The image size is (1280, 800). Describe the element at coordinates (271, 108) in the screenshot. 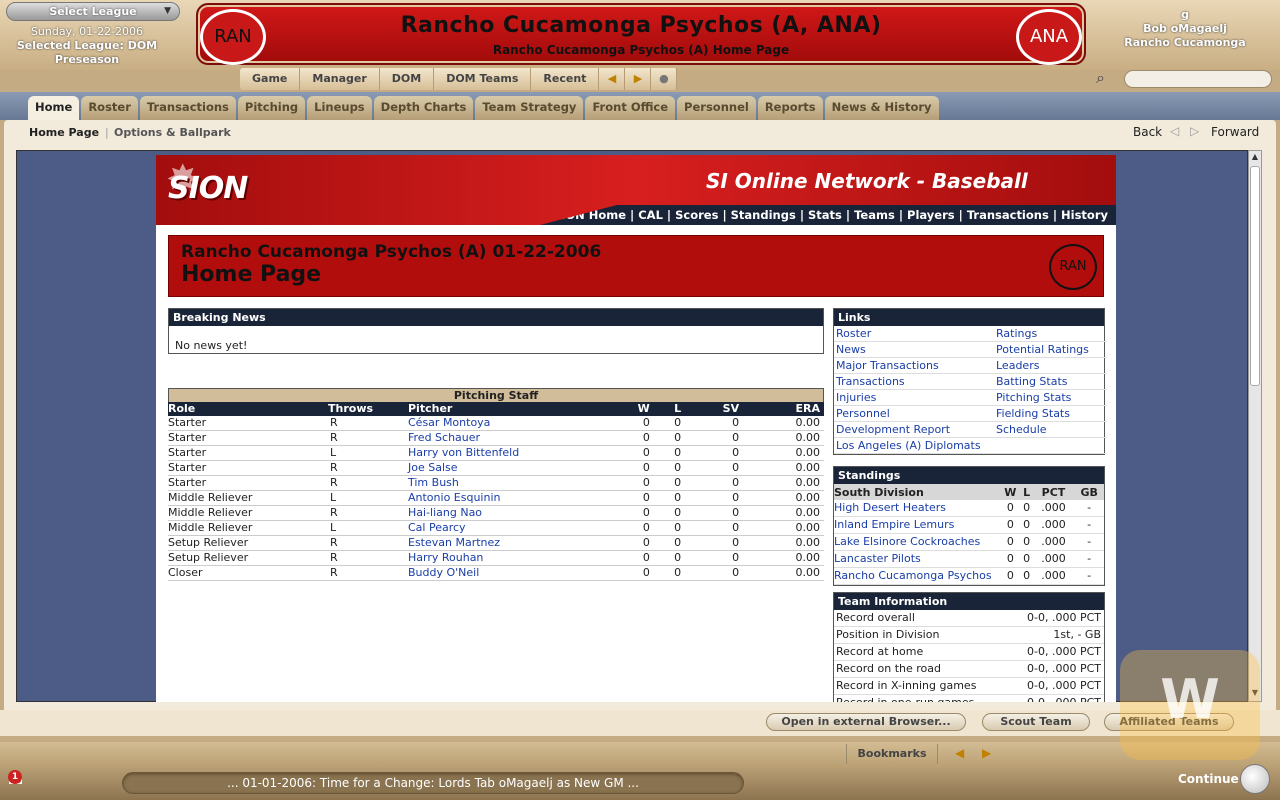

I see `tab-pitching: Pitching` at that location.